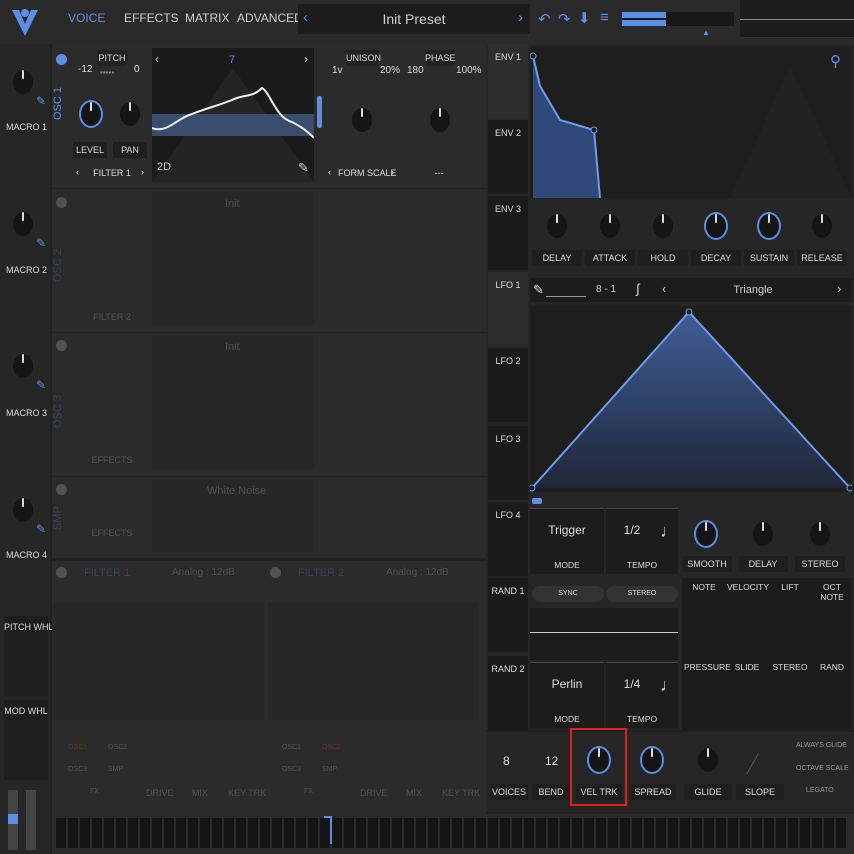  I want to click on spread-knob, so click(652, 759).